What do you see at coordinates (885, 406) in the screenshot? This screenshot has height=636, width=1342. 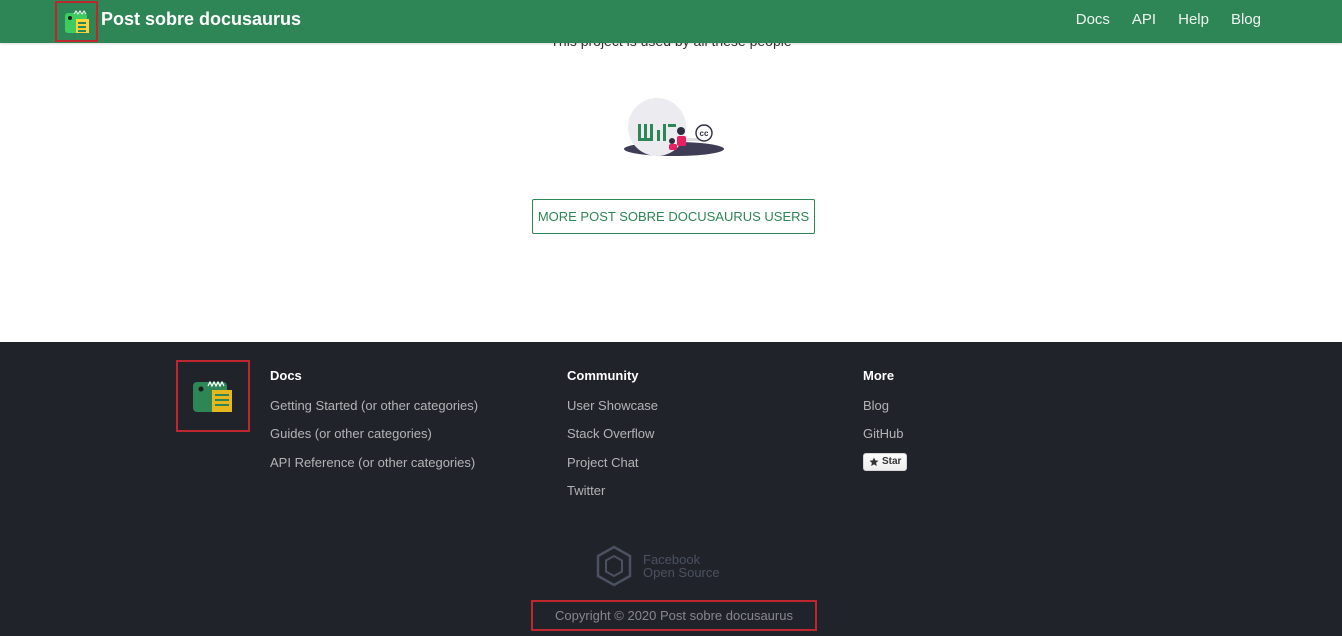 I see `footer-link-blog: Blog` at bounding box center [885, 406].